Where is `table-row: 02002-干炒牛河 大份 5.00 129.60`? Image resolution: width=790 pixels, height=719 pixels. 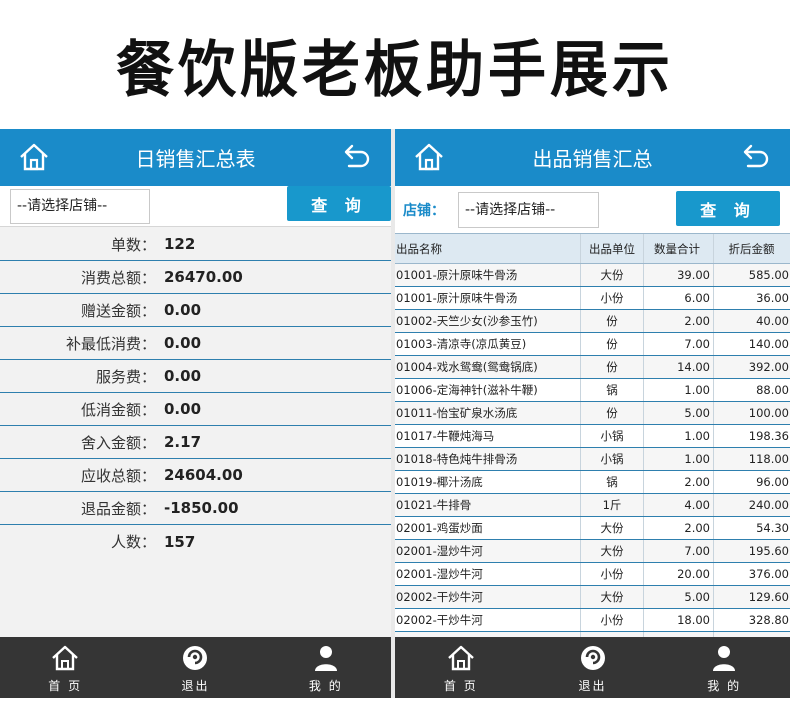
table-row: 02002-干炒牛河 大份 5.00 129.60 is located at coordinates (592, 597).